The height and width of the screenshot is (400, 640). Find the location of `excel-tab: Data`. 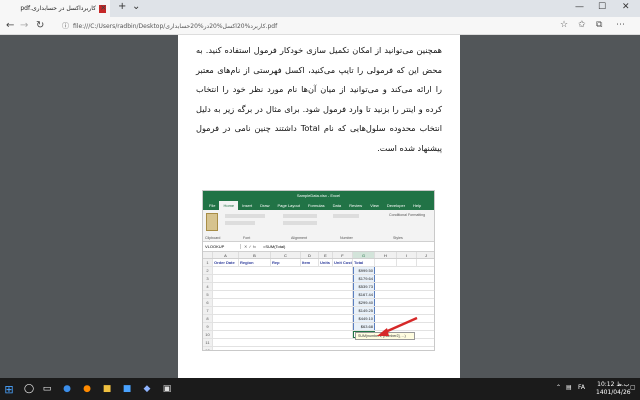

excel-tab: Data is located at coordinates (337, 205).